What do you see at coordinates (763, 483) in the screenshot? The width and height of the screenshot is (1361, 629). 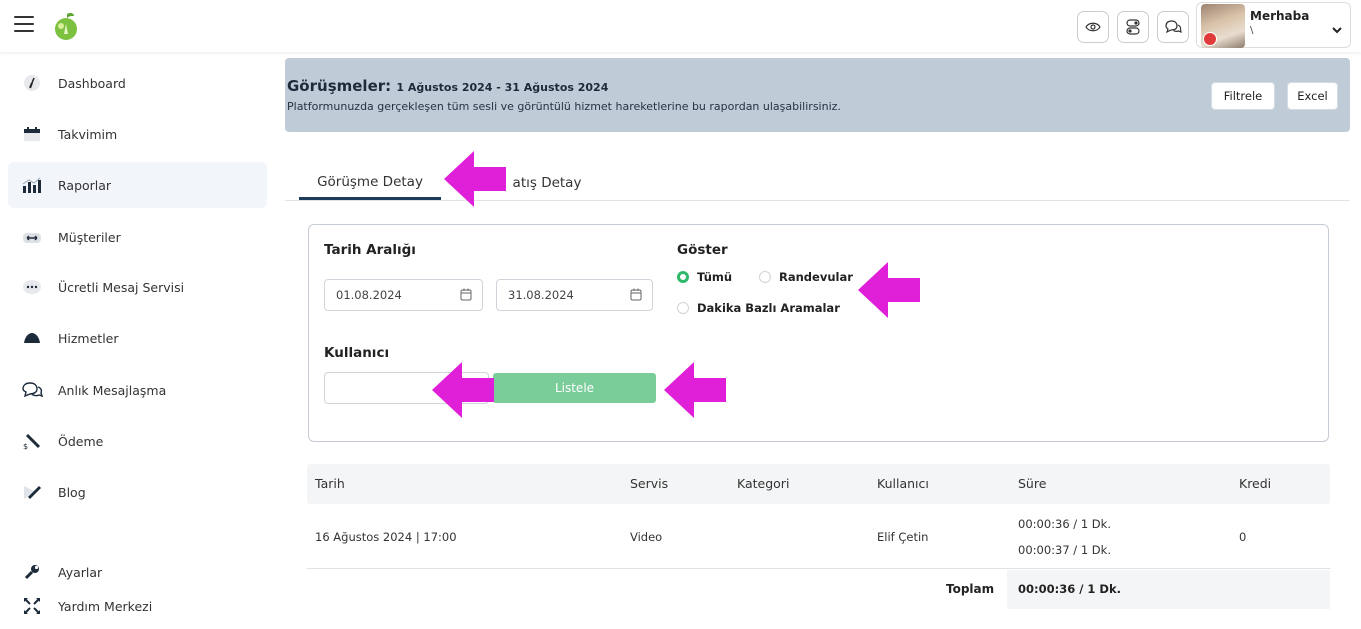 I see `column-header: Kategori` at bounding box center [763, 483].